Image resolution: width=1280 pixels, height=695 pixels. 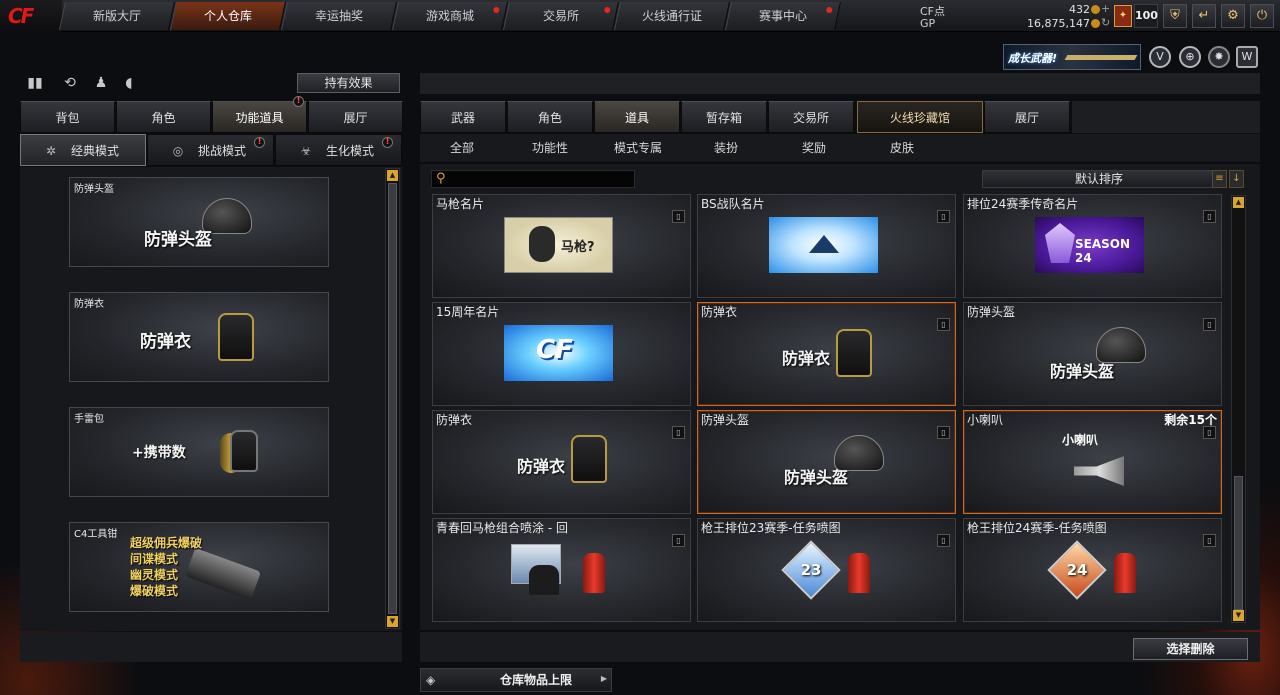 I want to click on item-card: 马枪名片 ▯ 马枪?, so click(x=561, y=246).